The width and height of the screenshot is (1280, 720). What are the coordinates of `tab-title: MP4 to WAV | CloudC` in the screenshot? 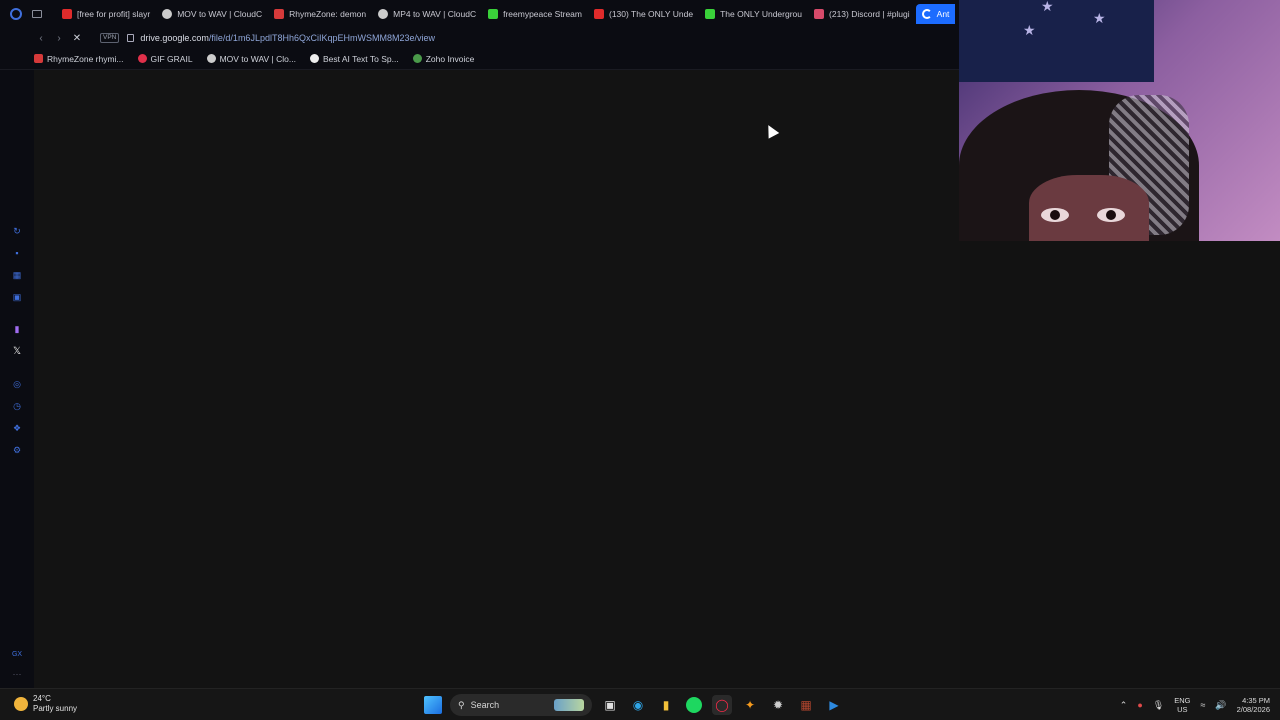 It's located at (435, 14).